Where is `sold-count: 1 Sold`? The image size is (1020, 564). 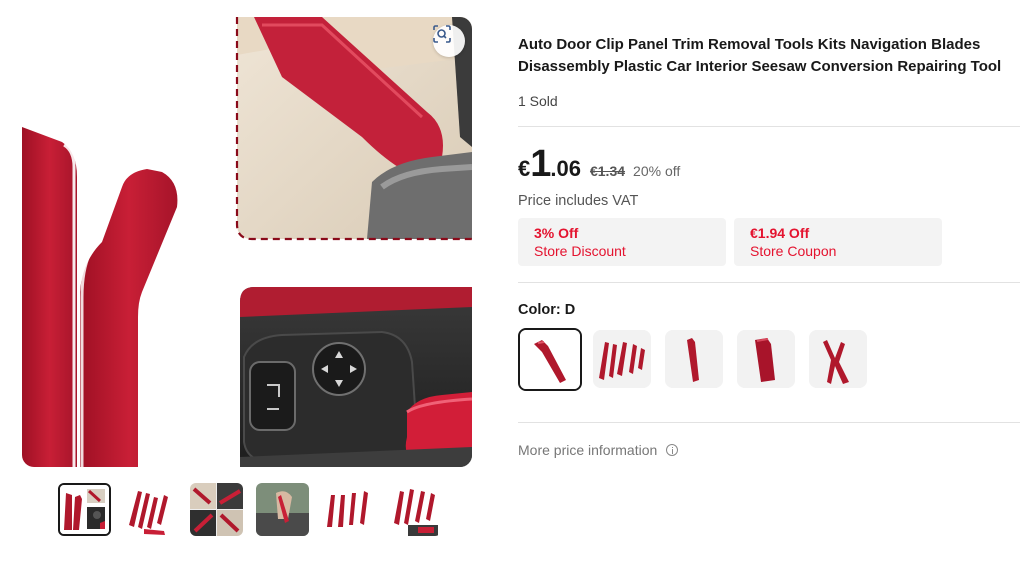
sold-count: 1 Sold is located at coordinates (538, 101).